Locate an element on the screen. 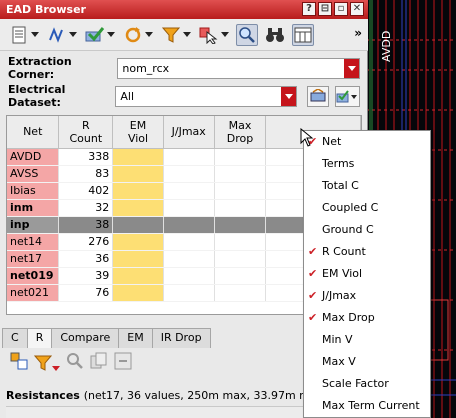 The height and width of the screenshot is (418, 456). copy-icon is located at coordinates (99, 362).